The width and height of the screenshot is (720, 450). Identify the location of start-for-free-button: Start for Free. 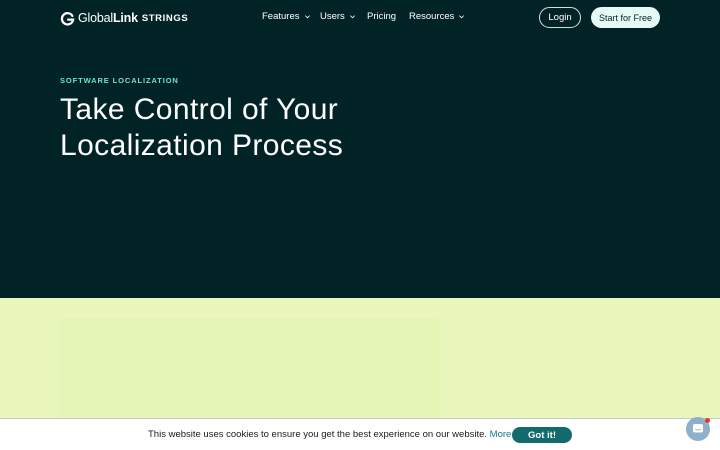
(625, 17).